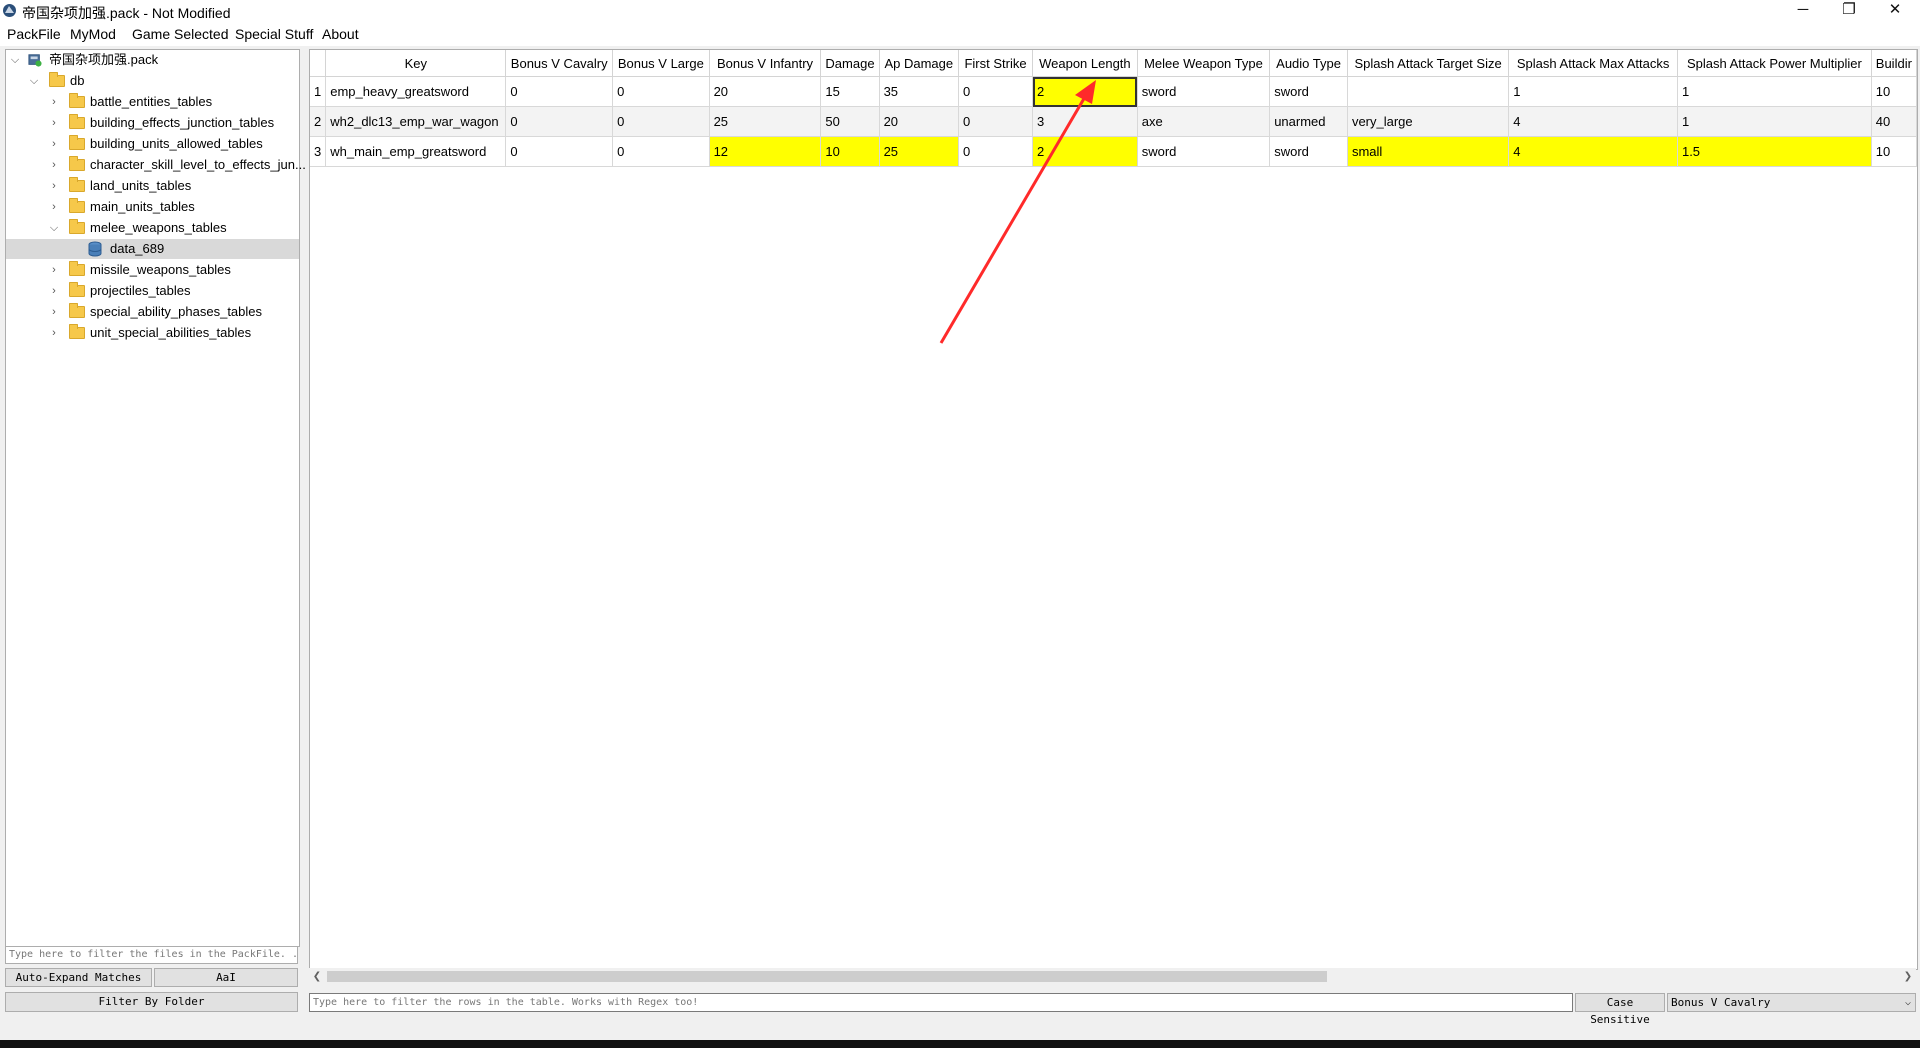 This screenshot has height=1048, width=1920. I want to click on col-header-audio-type: Audio Type, so click(1308, 63).